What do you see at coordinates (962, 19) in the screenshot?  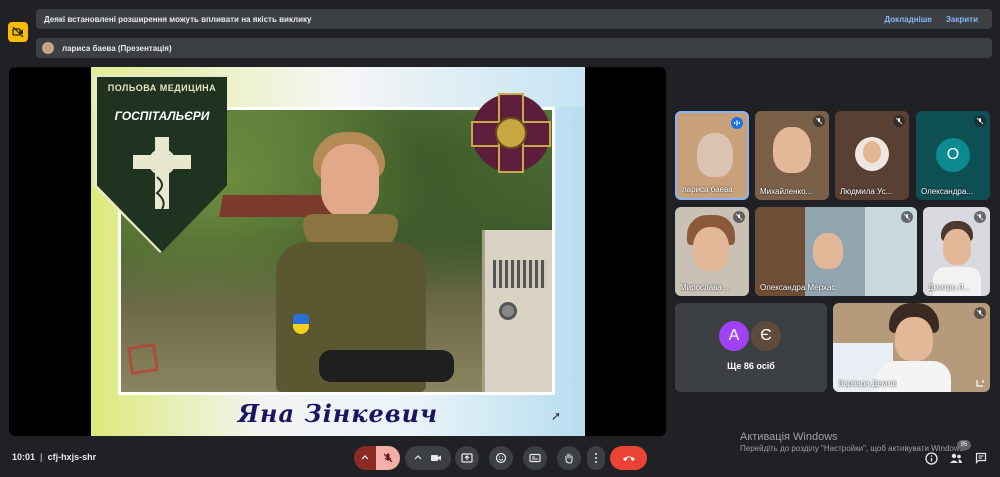 I see `close-link: Закрити` at bounding box center [962, 19].